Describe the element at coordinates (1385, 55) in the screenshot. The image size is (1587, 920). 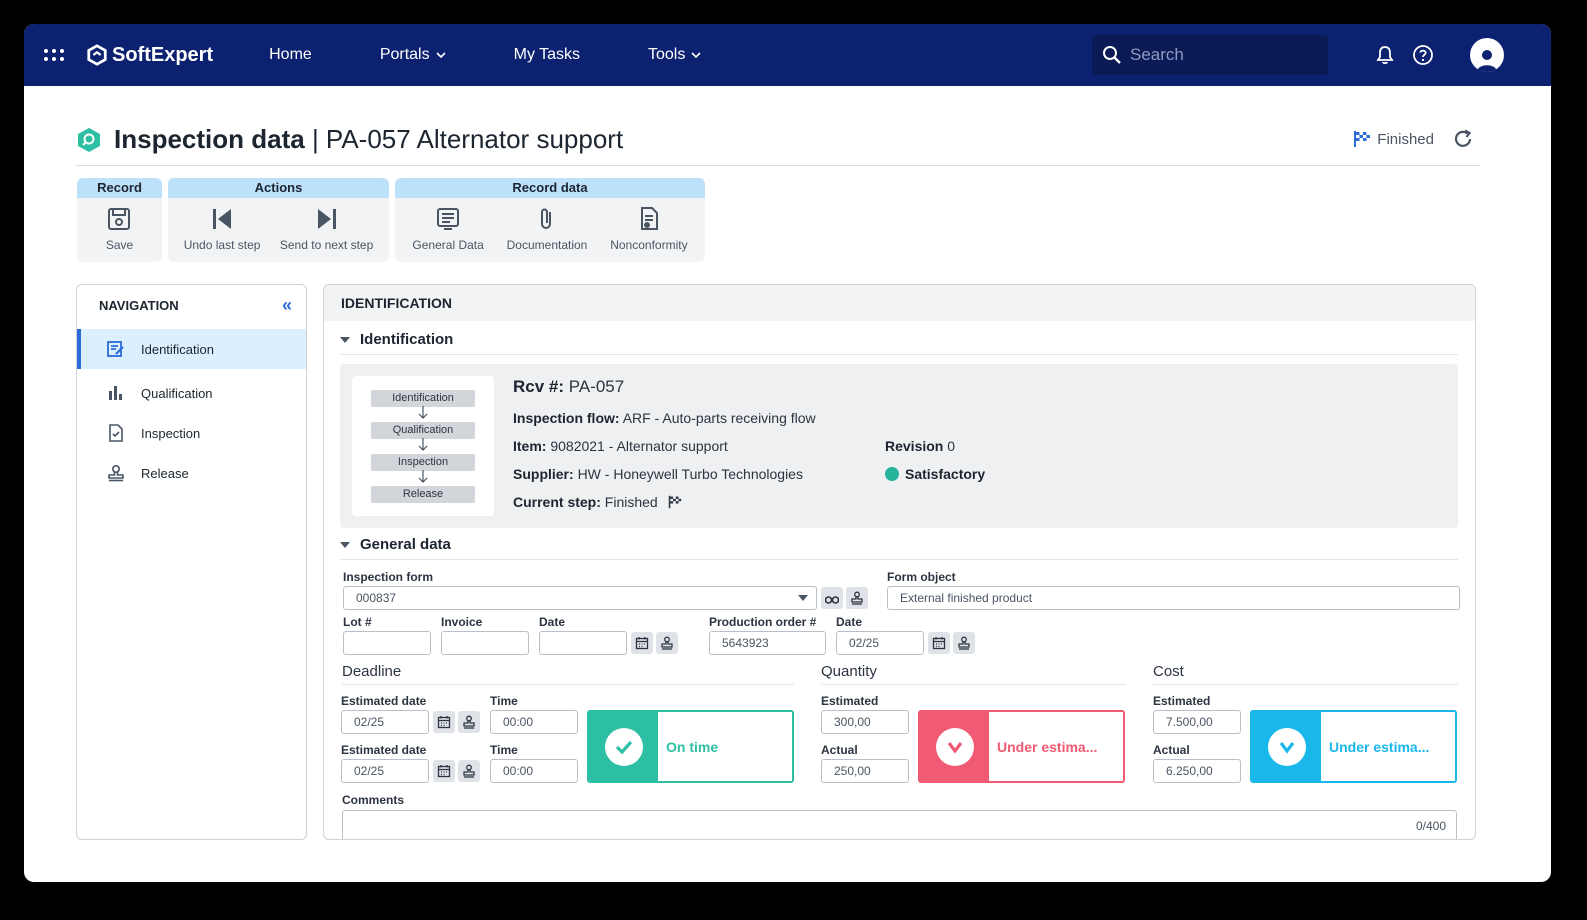
I see `bell-icon` at that location.